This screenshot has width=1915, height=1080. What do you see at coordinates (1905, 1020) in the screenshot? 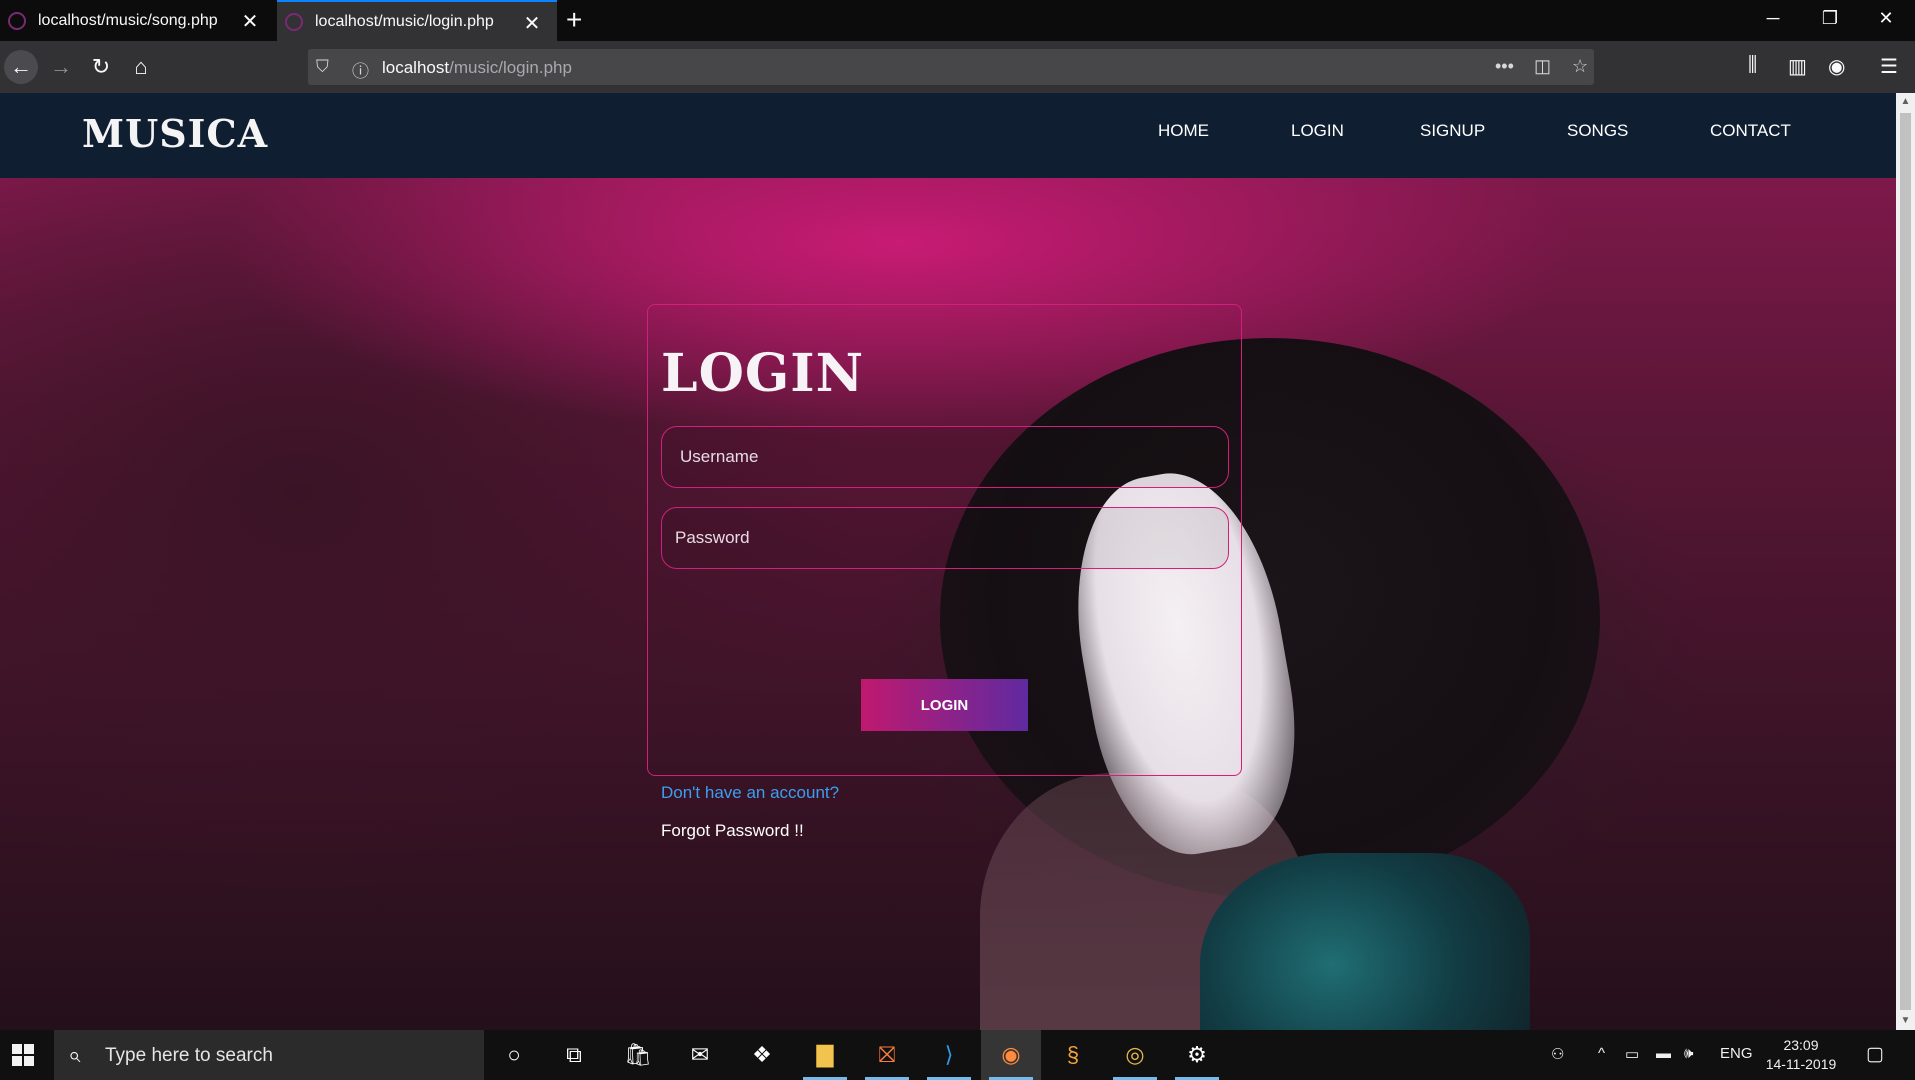
I see `scroll-down-arrow-icon: ▼` at bounding box center [1905, 1020].